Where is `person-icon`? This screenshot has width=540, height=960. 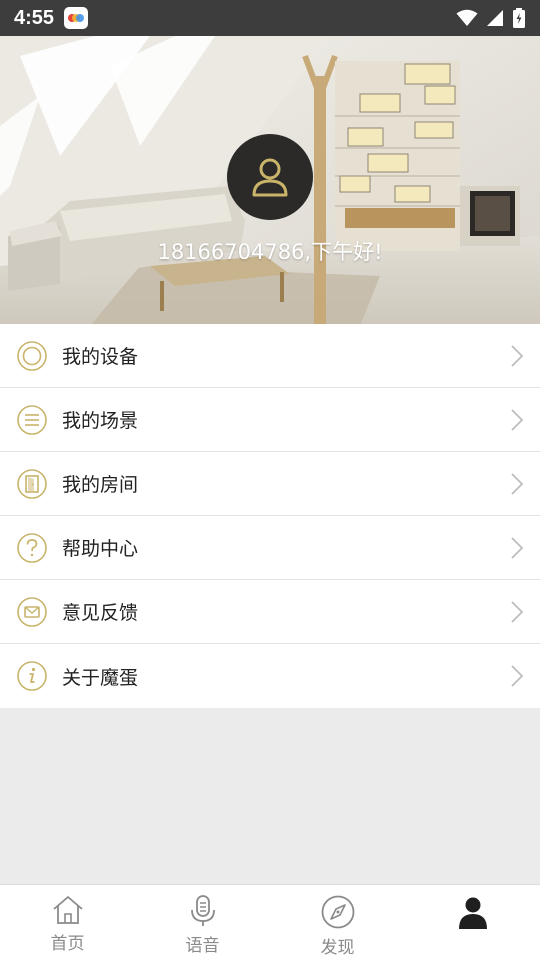 person-icon is located at coordinates (472, 913).